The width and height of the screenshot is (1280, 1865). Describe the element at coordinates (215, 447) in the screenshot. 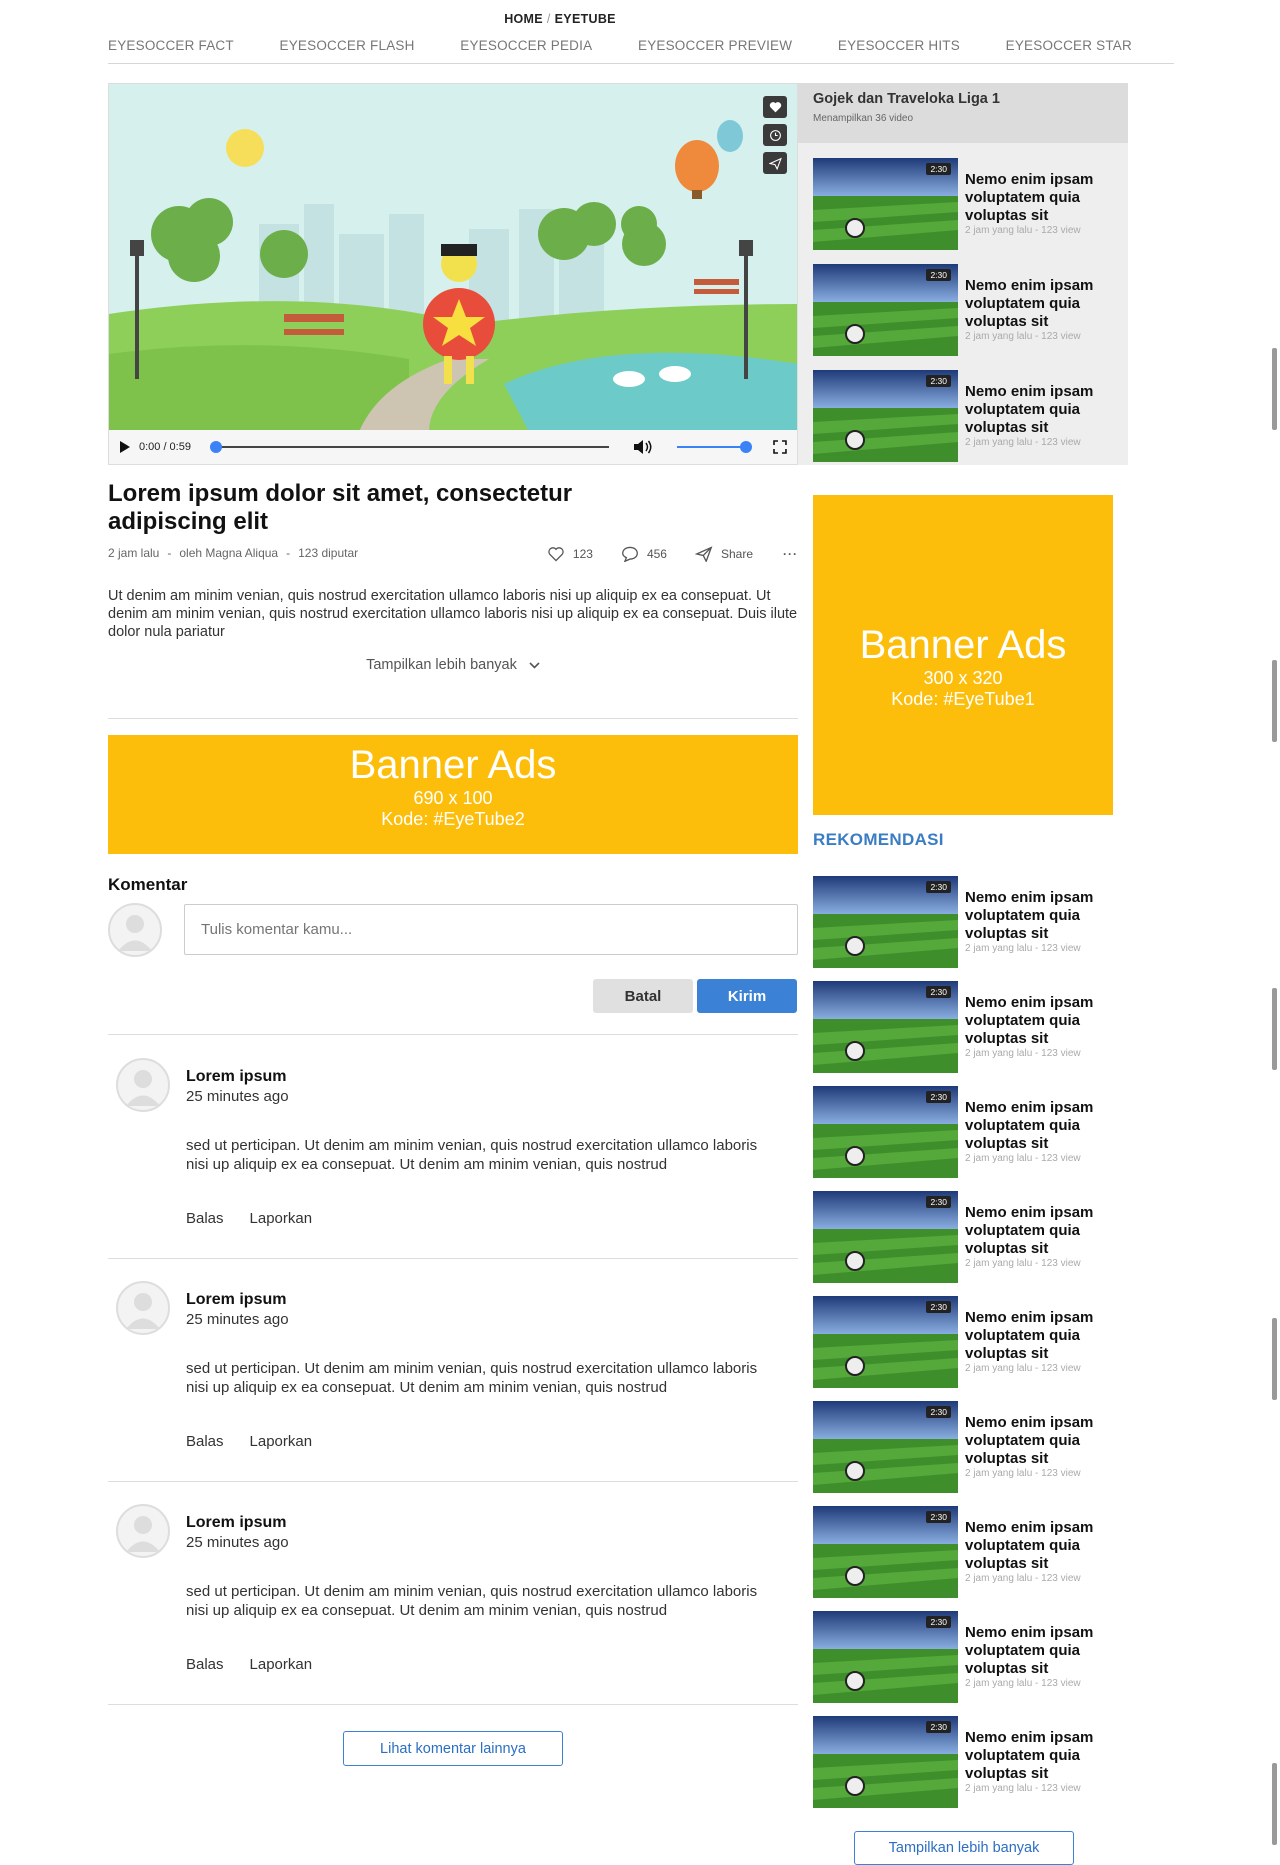

I see `progress-knob` at that location.